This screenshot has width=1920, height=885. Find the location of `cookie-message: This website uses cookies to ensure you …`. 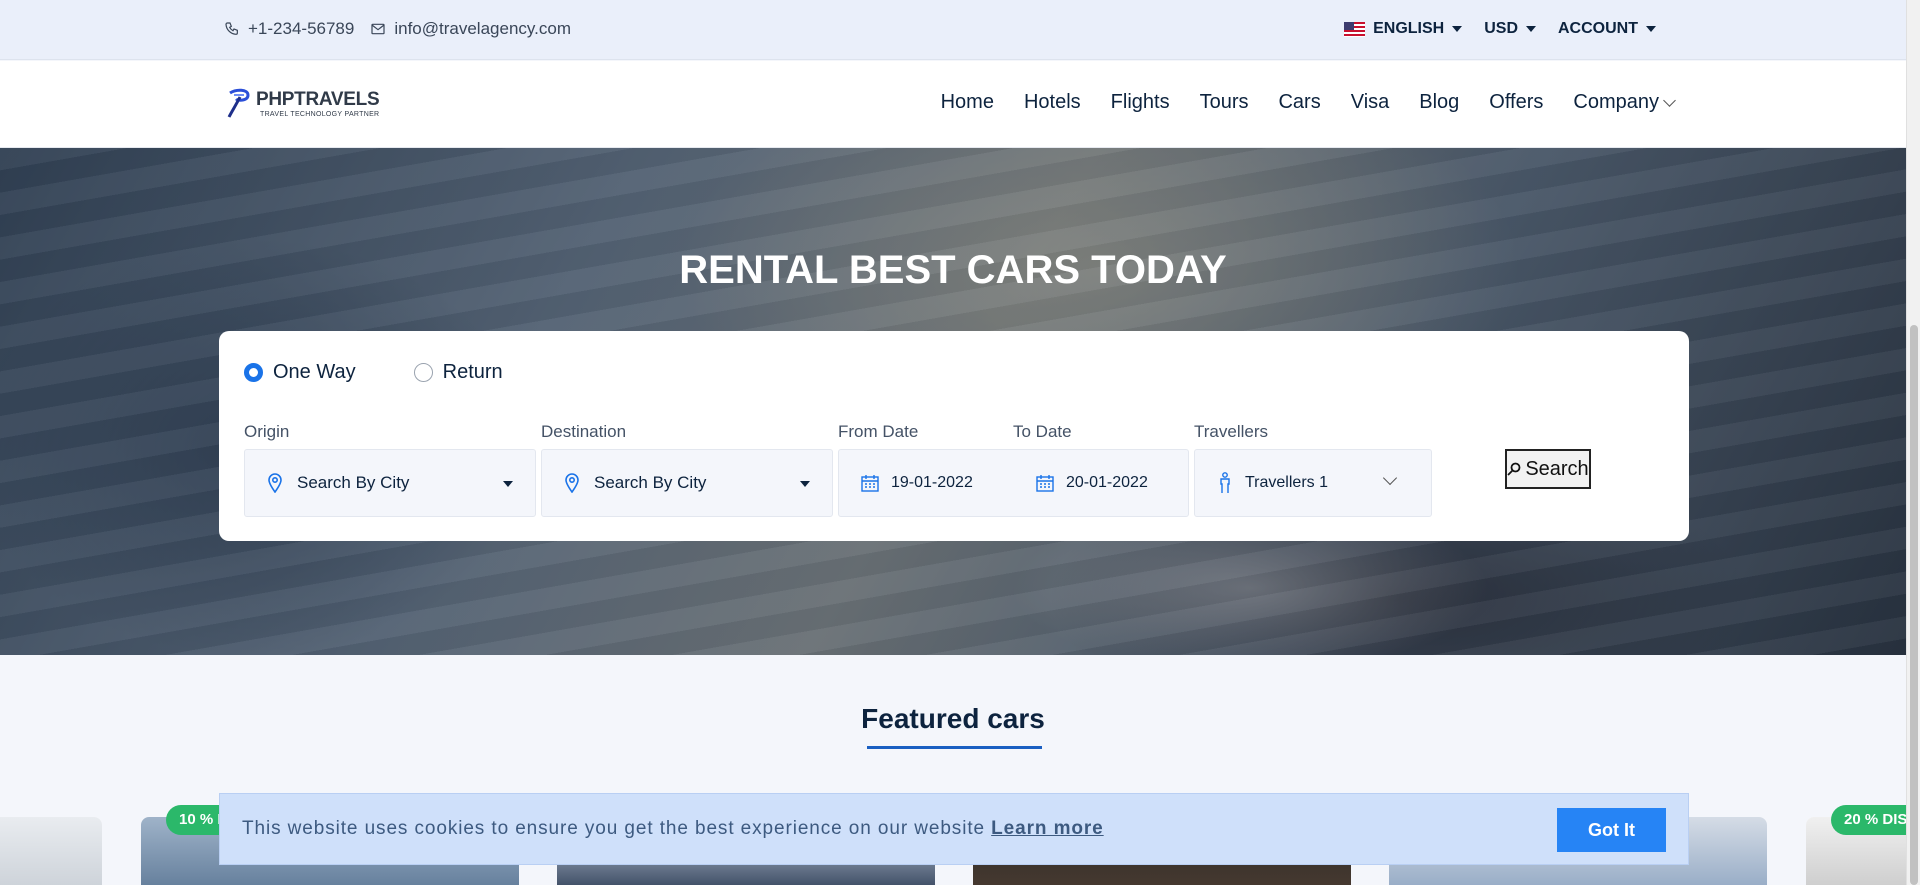

cookie-message: This website uses cookies to ensure you … is located at coordinates (673, 829).